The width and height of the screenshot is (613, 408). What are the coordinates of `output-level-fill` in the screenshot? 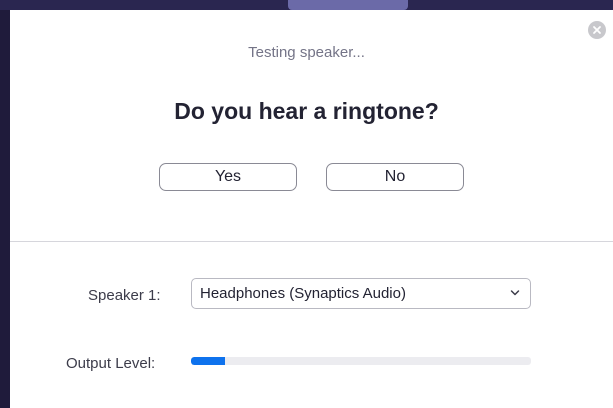 It's located at (208, 361).